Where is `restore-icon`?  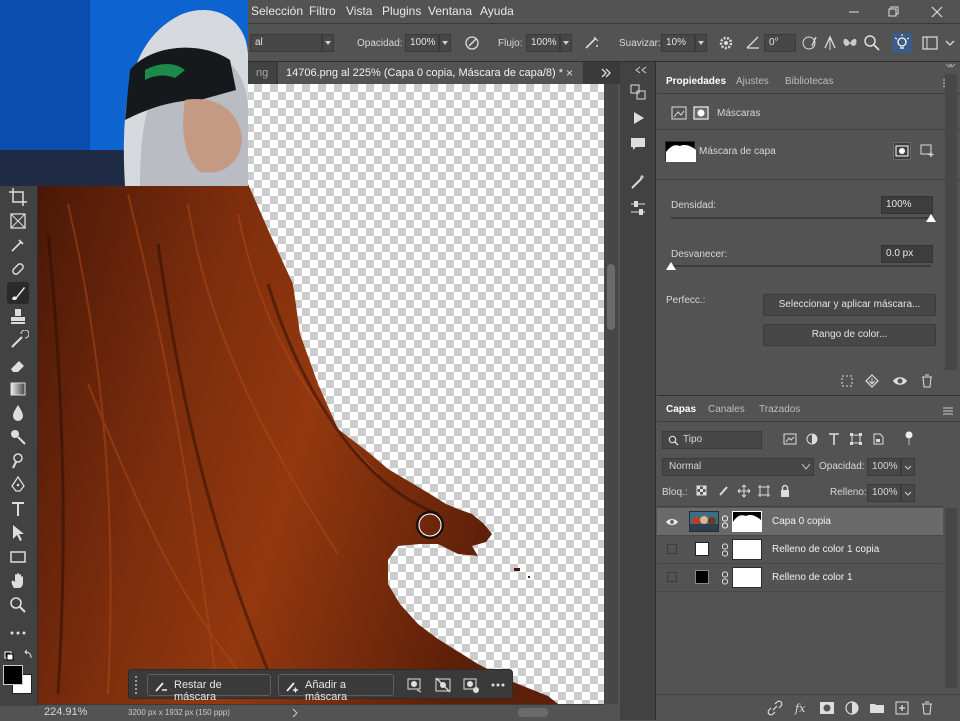 restore-icon is located at coordinates (893, 12).